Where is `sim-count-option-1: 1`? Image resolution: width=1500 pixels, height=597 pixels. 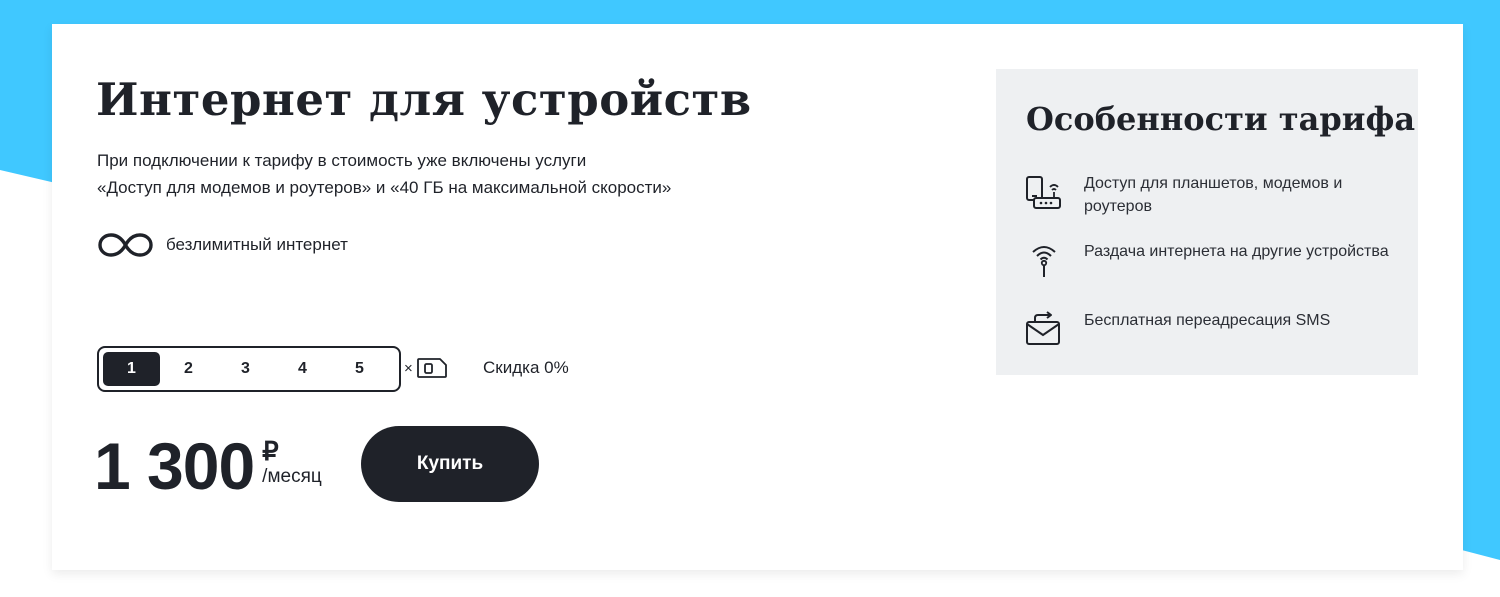
sim-count-option-1: 1 is located at coordinates (131, 369).